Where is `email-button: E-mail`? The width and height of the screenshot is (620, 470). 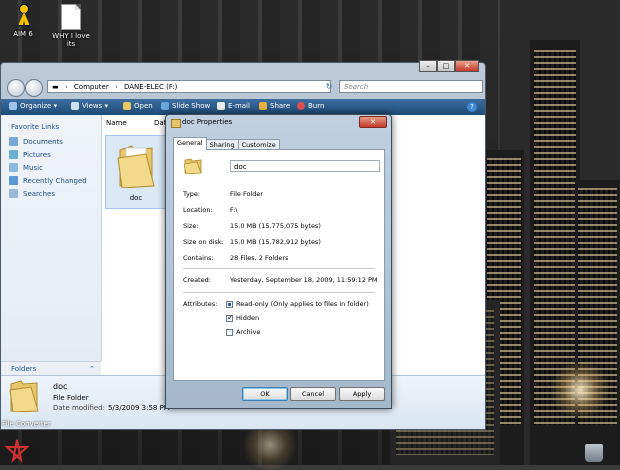
email-button: E-mail is located at coordinates (233, 106).